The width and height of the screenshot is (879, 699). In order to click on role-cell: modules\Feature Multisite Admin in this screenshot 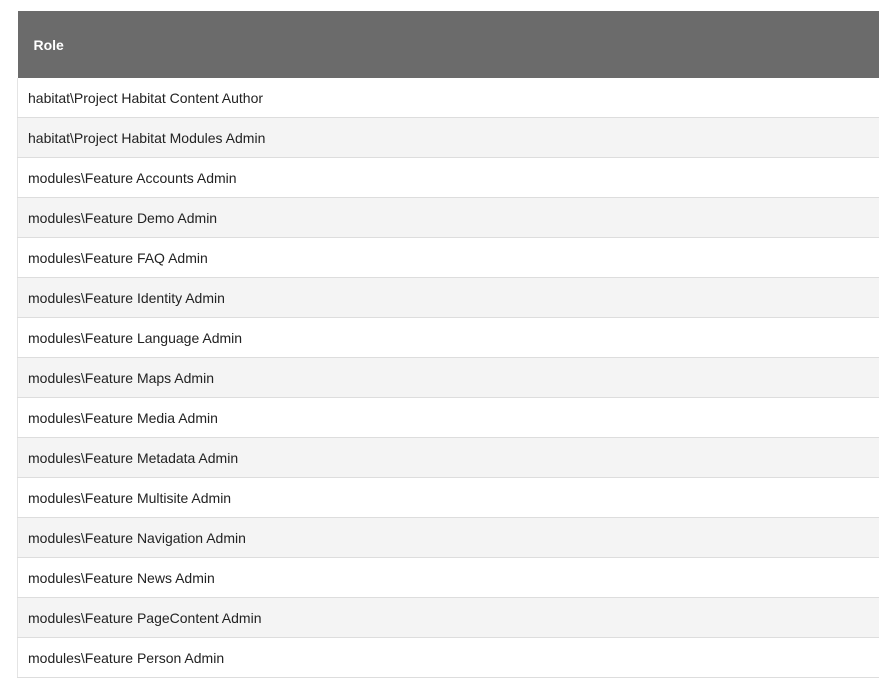, I will do `click(448, 497)`.